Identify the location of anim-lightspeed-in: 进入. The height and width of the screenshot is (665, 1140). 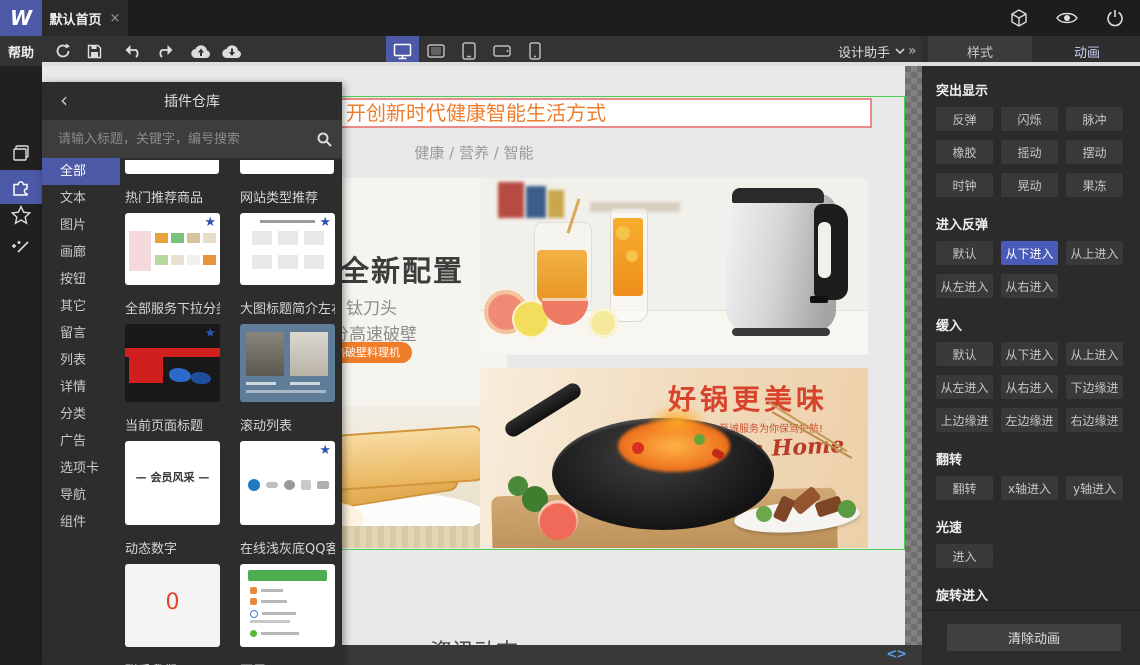
(964, 556).